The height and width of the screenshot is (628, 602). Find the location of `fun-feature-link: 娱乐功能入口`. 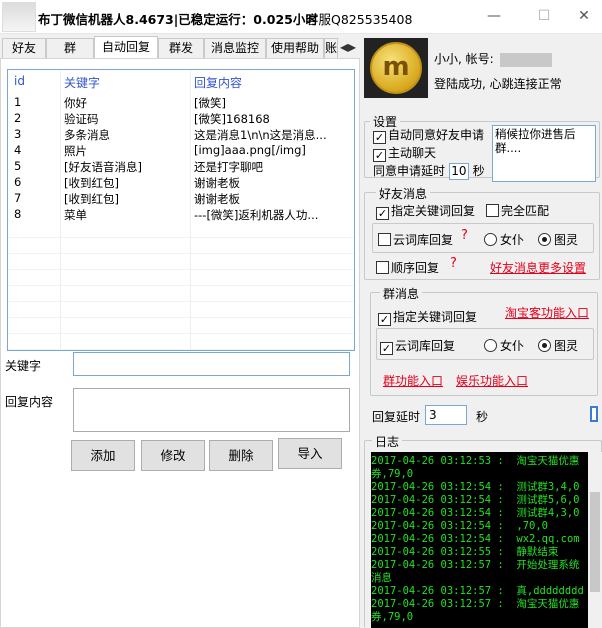

fun-feature-link: 娱乐功能入口 is located at coordinates (492, 380).